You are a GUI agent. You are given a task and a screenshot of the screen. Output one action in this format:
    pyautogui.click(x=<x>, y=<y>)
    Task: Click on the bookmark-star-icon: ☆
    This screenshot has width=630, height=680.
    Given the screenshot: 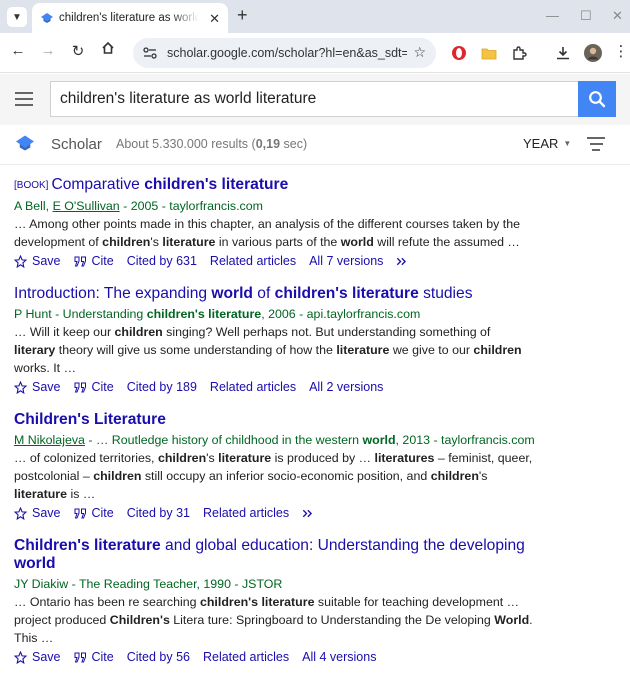 What is the action you would take?
    pyautogui.click(x=419, y=52)
    